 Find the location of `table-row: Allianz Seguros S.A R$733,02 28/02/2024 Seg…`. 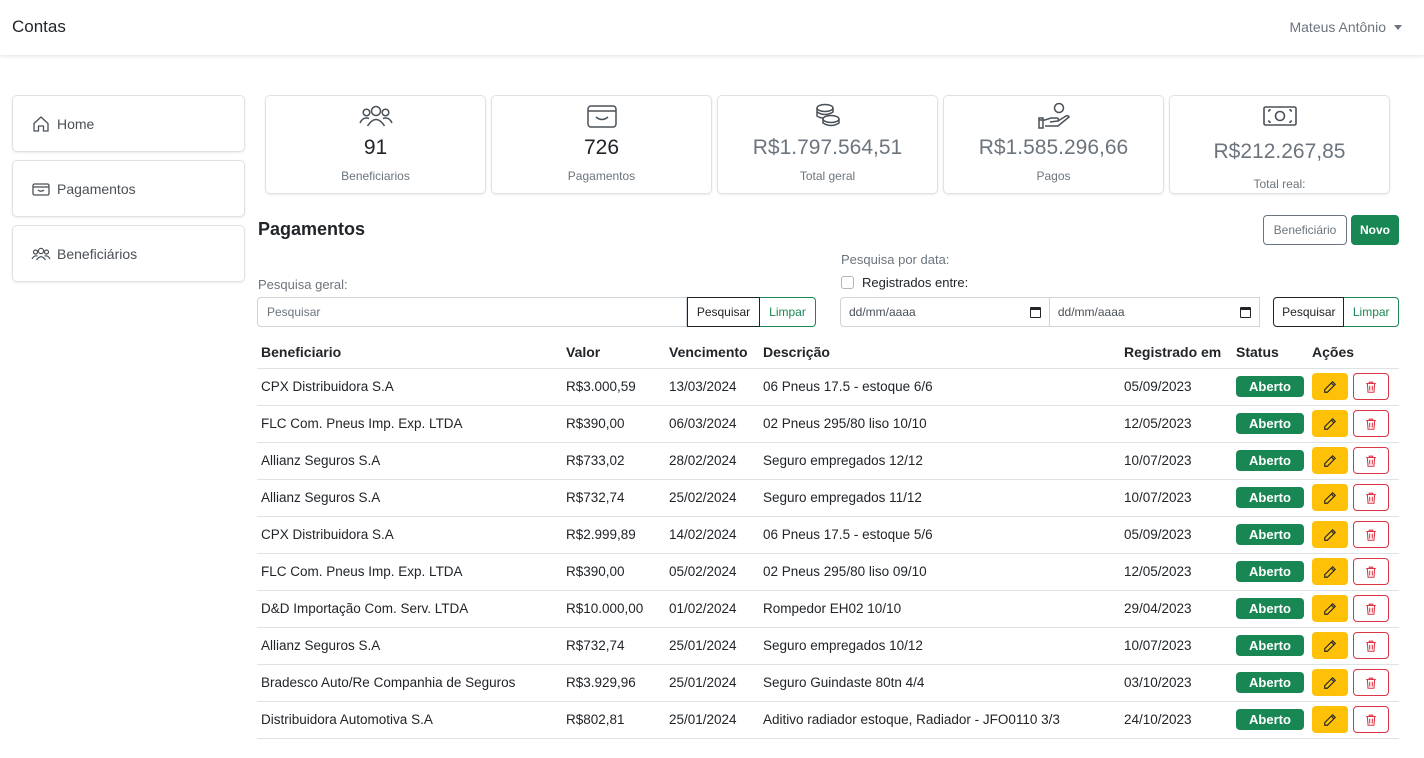

table-row: Allianz Seguros S.A R$733,02 28/02/2024 Seg… is located at coordinates (828, 461).